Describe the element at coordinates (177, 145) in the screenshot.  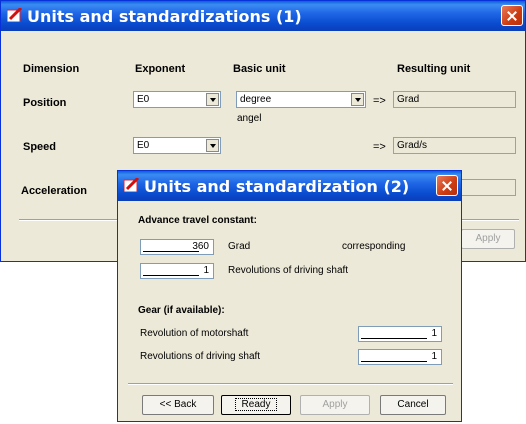
I see `speed-exponent-select: E0` at that location.